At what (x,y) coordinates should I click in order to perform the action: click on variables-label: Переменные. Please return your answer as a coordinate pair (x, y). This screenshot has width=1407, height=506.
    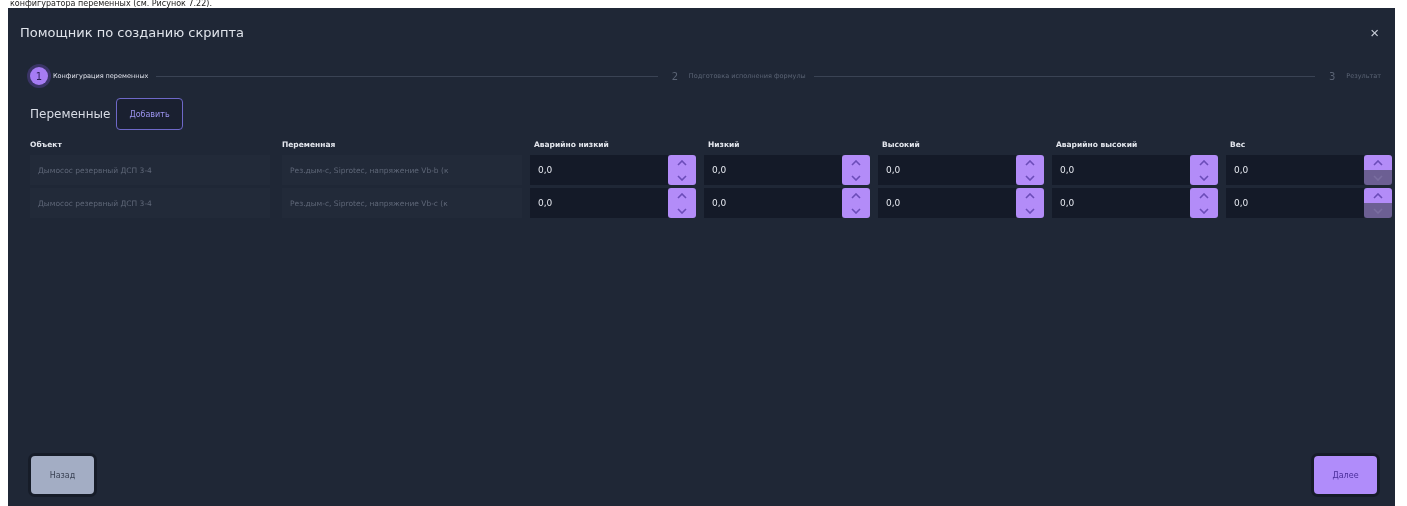
    Looking at the image, I should click on (70, 114).